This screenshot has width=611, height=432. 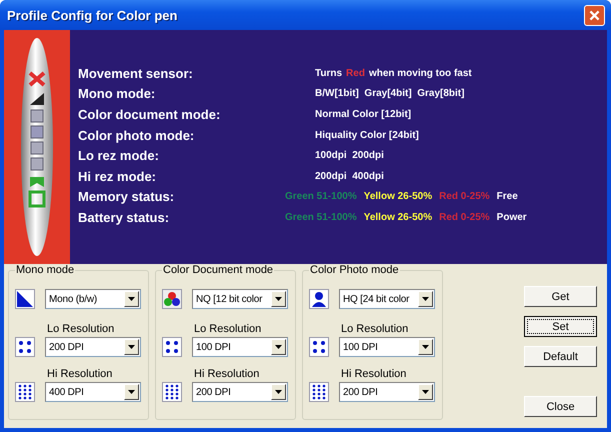 I want to click on legend-text: Power, so click(x=511, y=217).